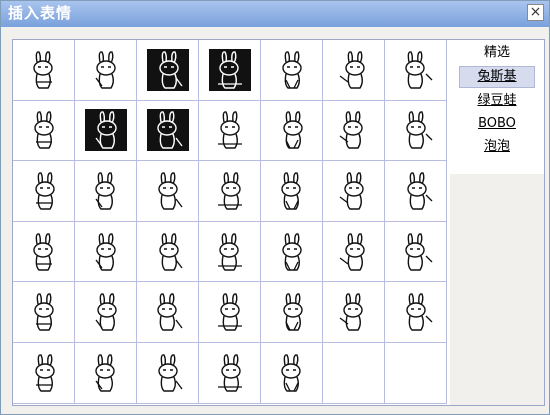  Describe the element at coordinates (497, 53) in the screenshot. I see `category-jingxuan: 精选` at that location.